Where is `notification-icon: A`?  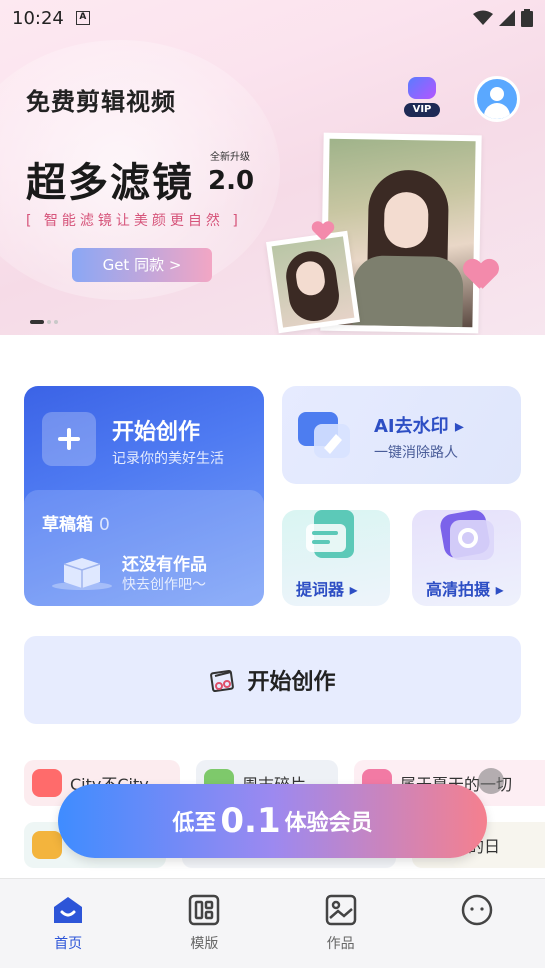
notification-icon: A is located at coordinates (82, 18).